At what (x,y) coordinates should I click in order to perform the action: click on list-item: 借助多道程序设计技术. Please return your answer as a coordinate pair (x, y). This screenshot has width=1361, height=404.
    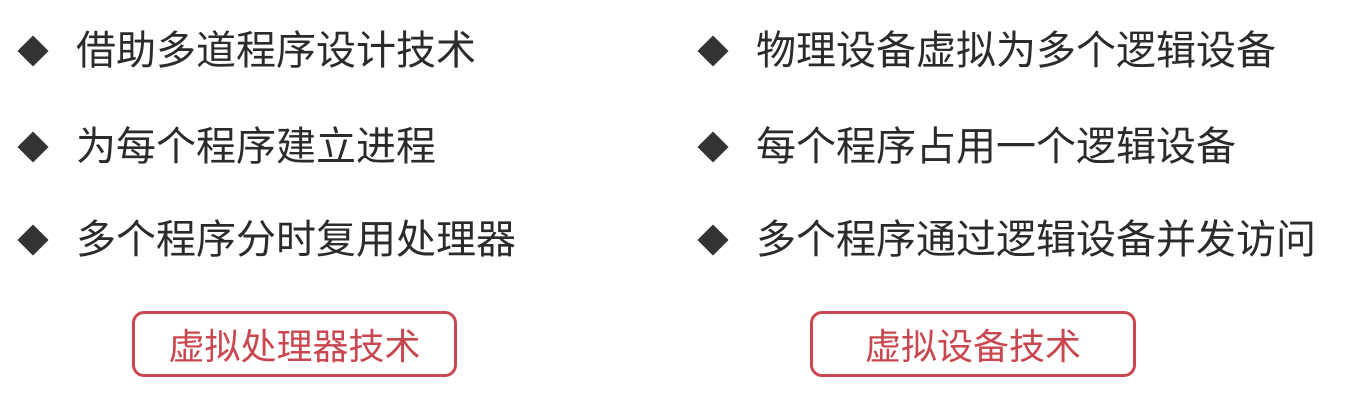
    Looking at the image, I should click on (246, 51).